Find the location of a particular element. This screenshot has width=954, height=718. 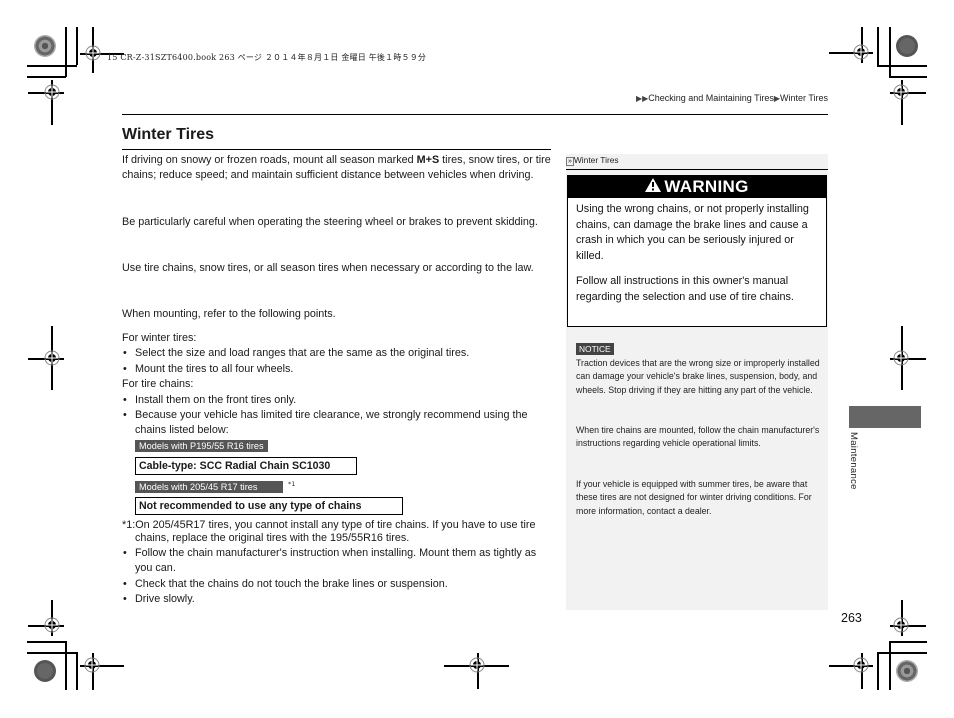

chain-recommendation: Cable-type: SCC Radial Chain SC1030 is located at coordinates (246, 466).